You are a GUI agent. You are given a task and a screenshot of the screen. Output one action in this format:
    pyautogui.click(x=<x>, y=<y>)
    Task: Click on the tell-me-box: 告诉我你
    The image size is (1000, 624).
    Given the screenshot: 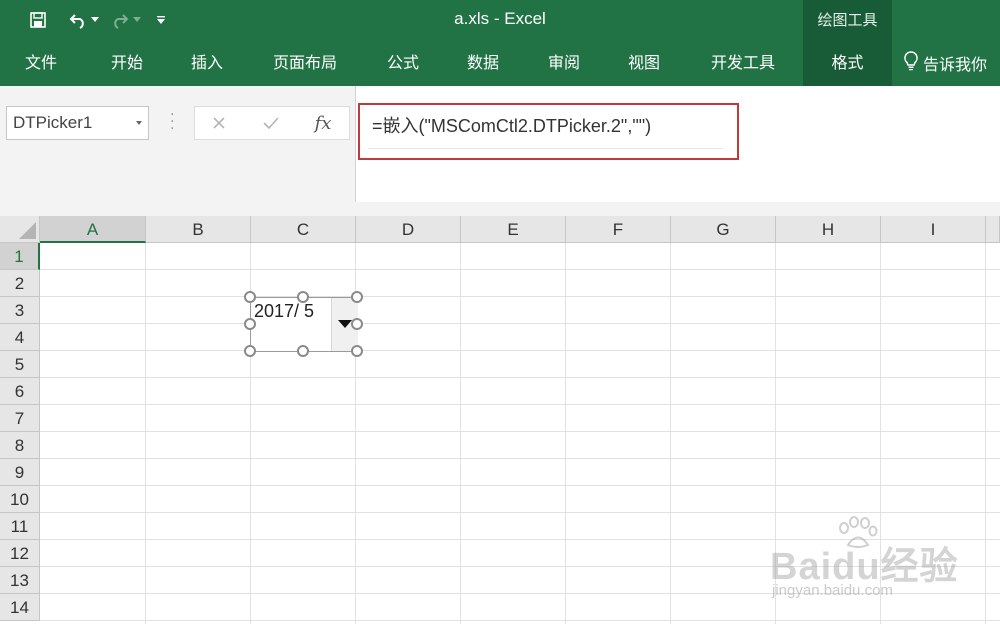 What is the action you would take?
    pyautogui.click(x=945, y=63)
    